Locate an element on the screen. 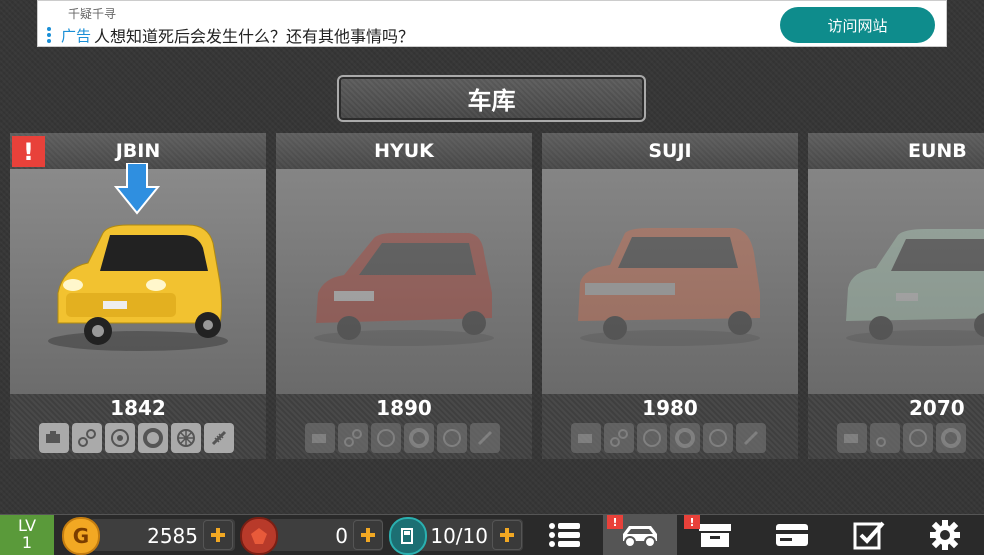 This screenshot has height=555, width=984. ad-menu-icon is located at coordinates (49, 36).